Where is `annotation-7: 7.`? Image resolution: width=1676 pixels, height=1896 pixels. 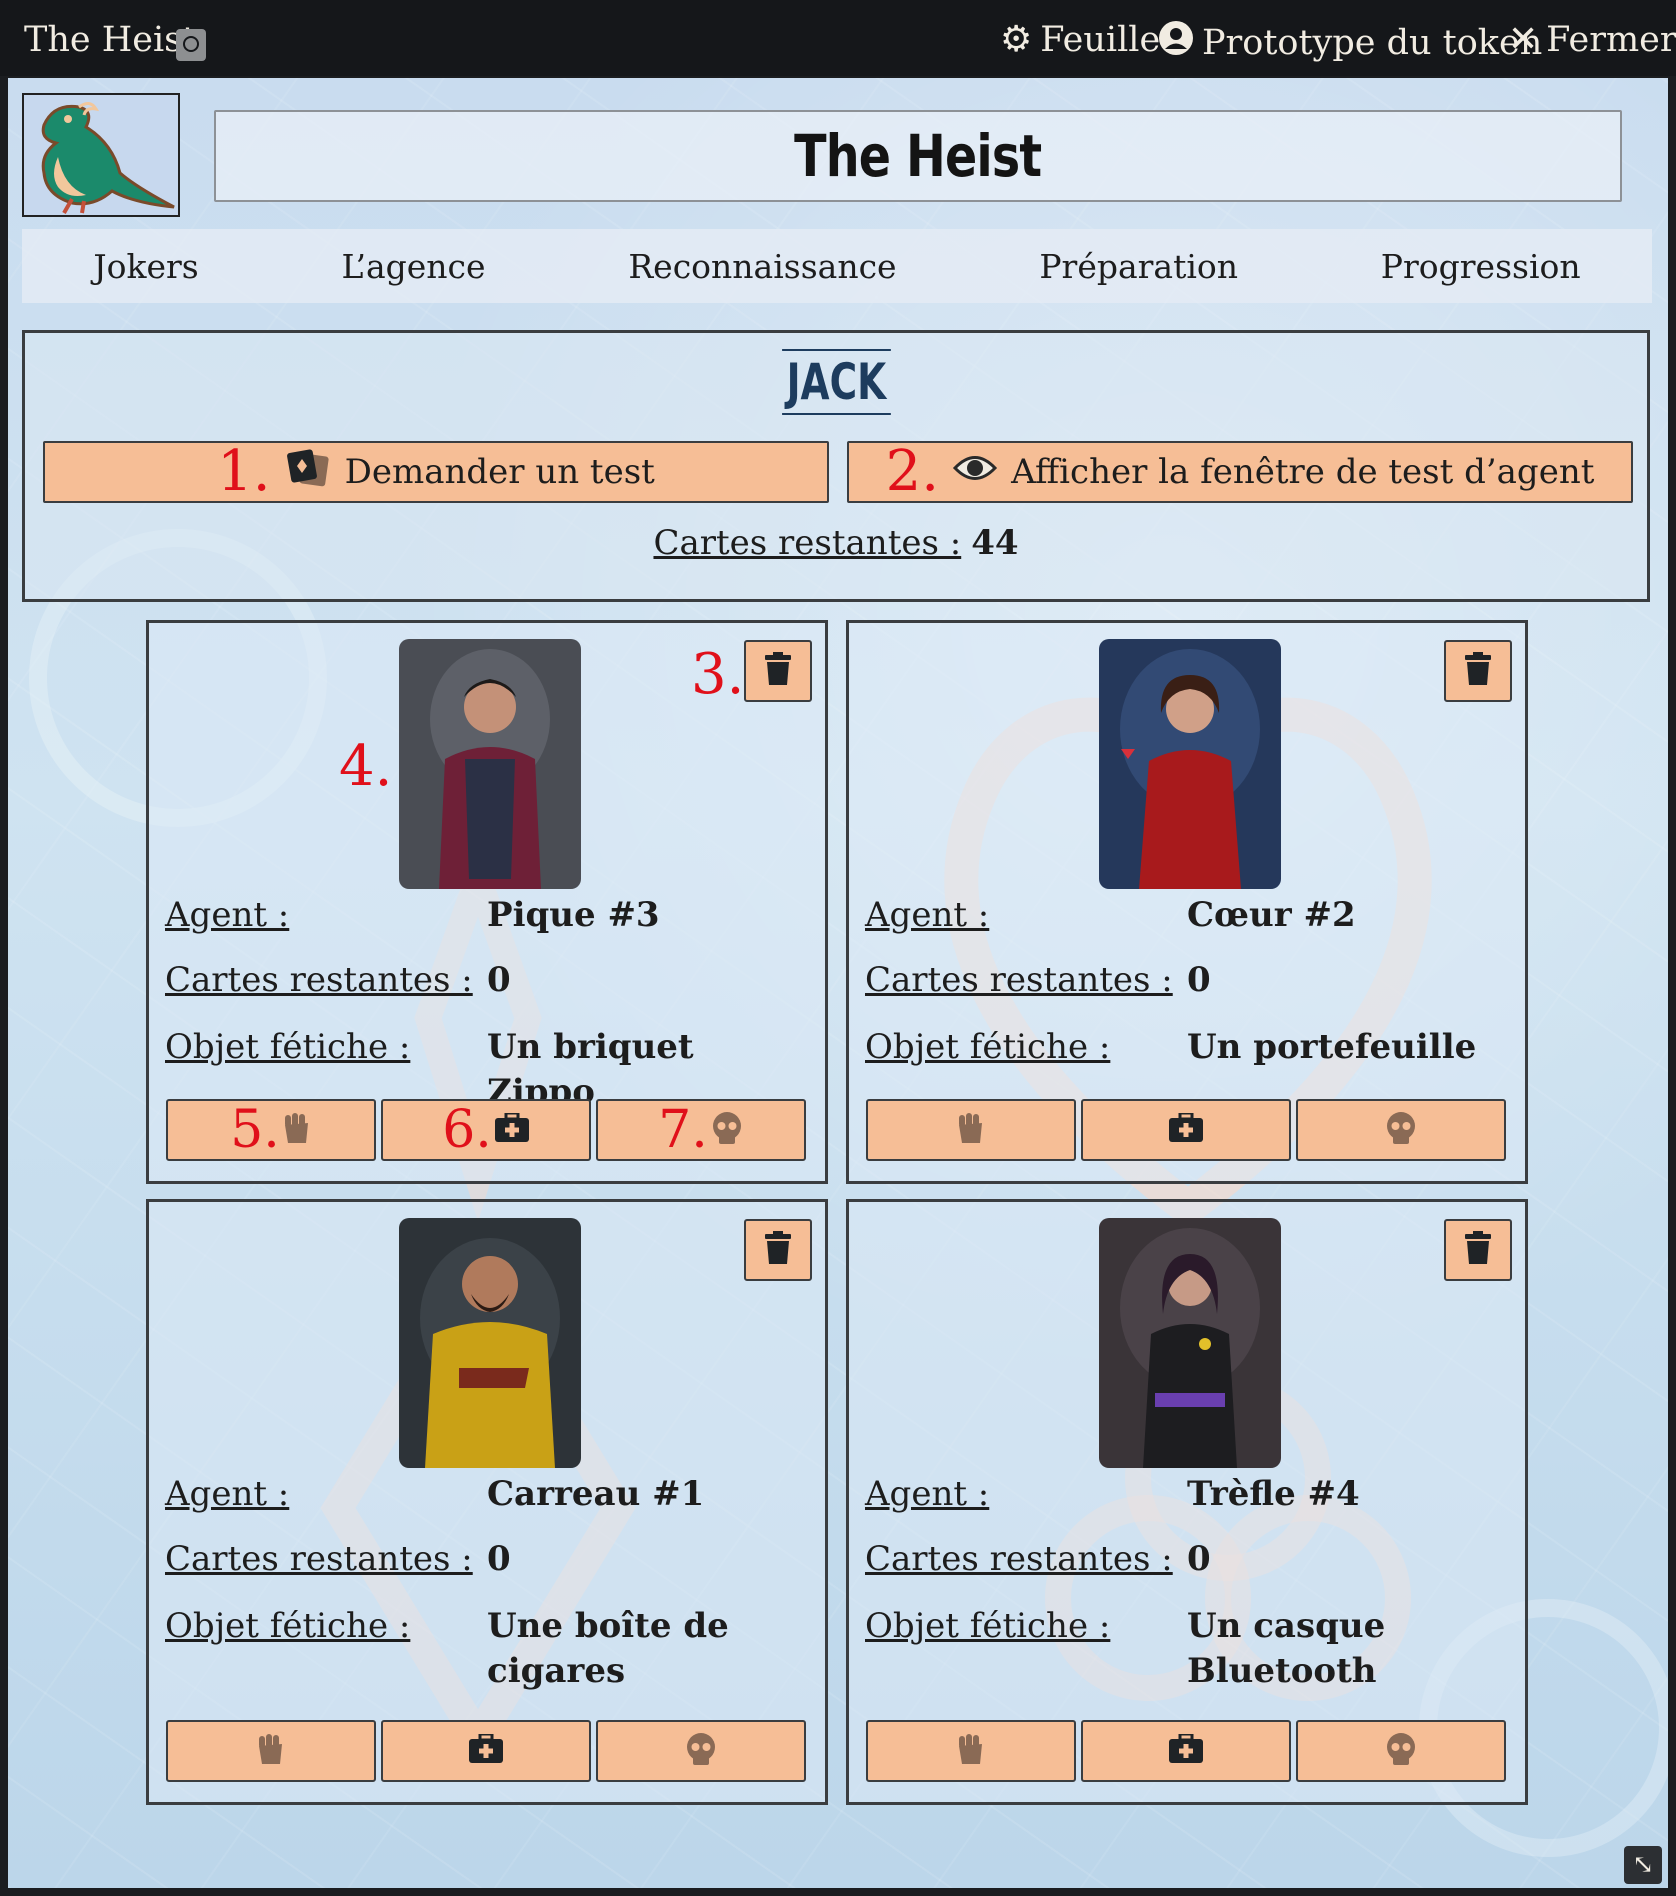 annotation-7: 7. is located at coordinates (683, 1130).